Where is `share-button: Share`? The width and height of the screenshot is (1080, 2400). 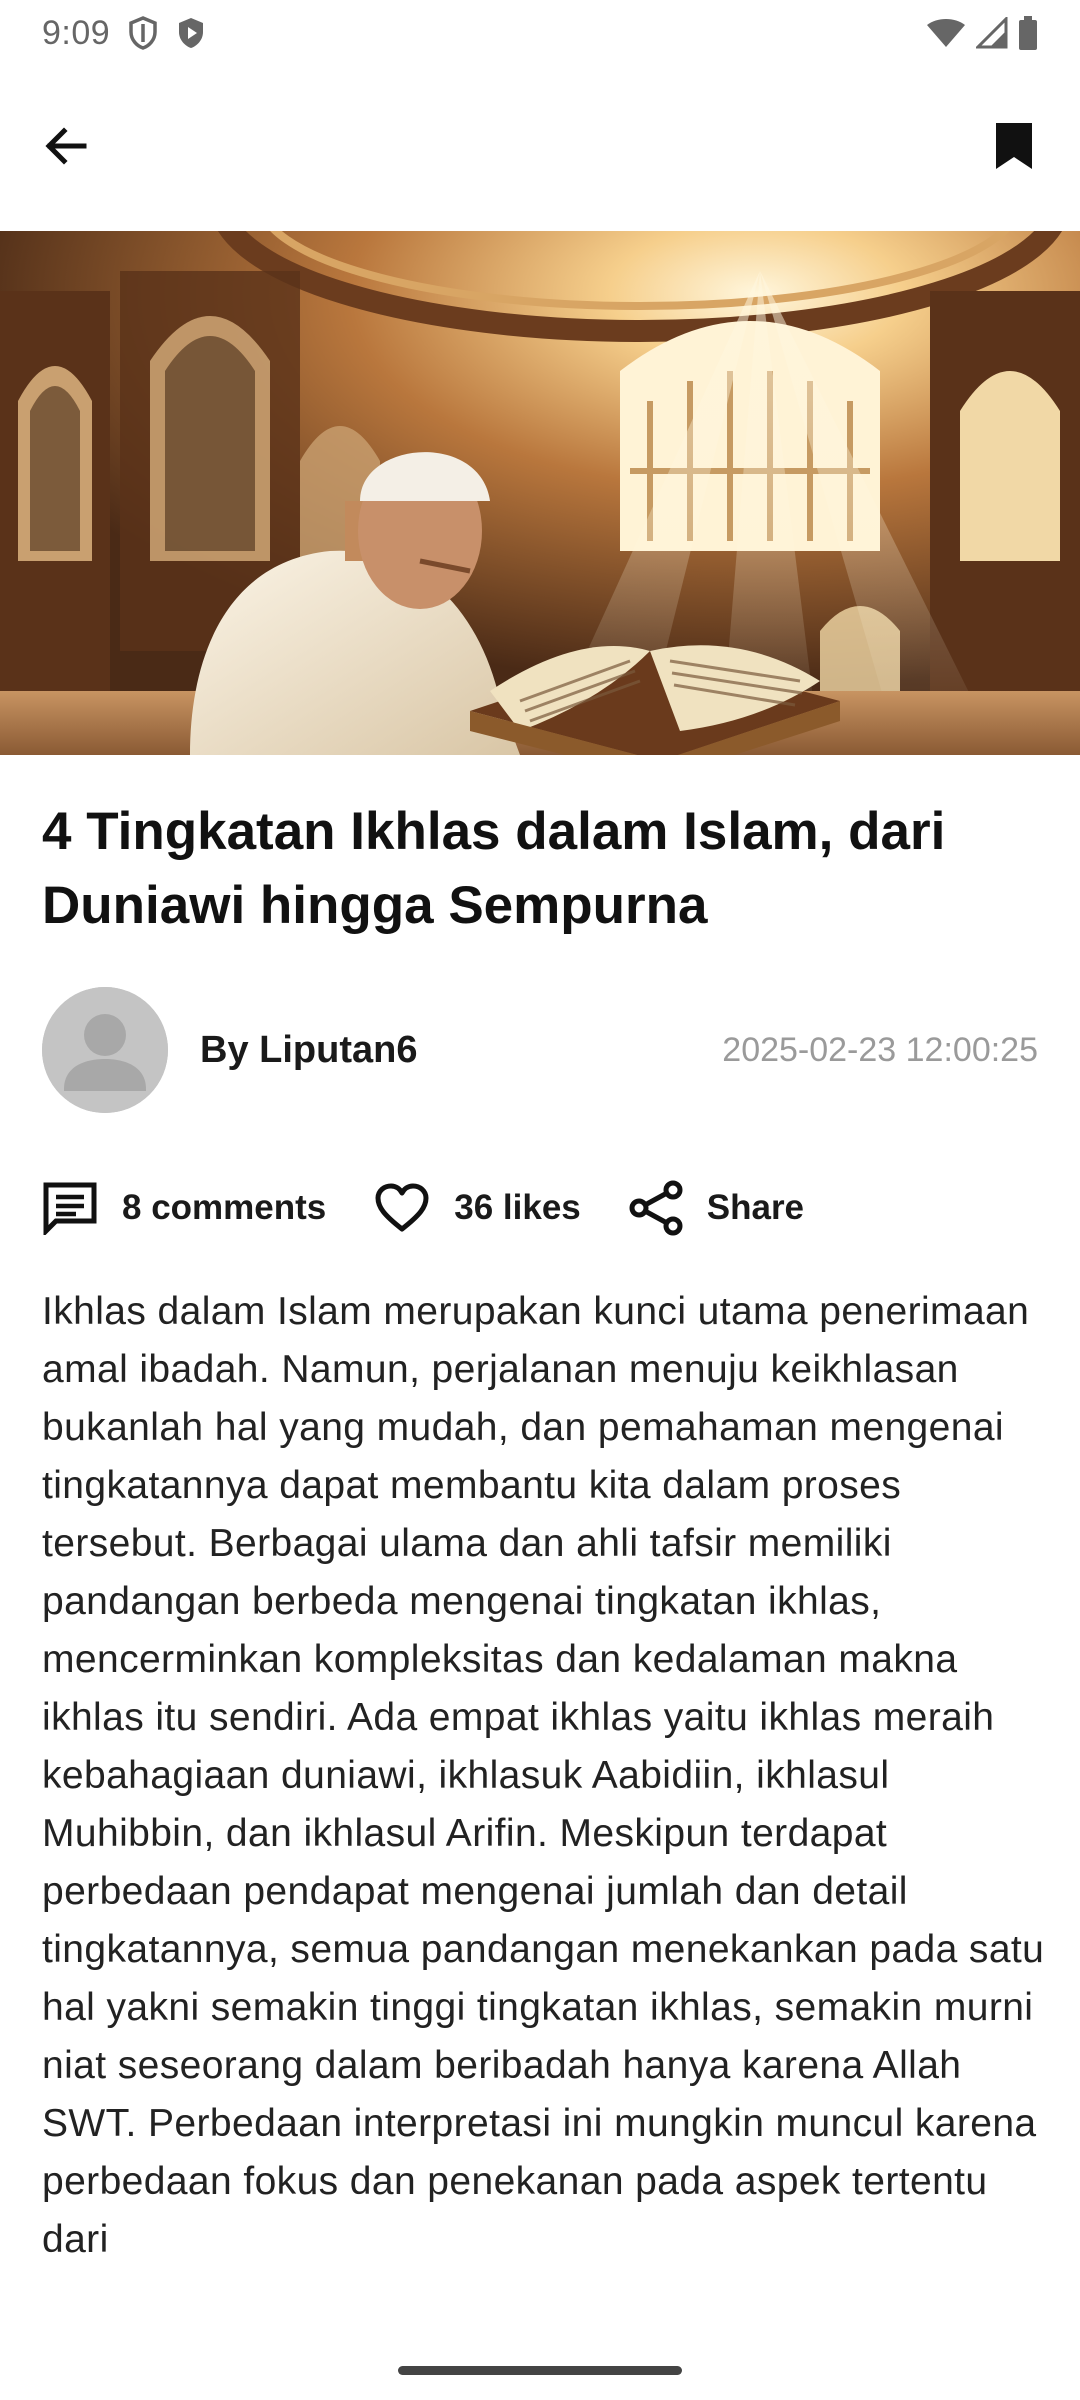 share-button: Share is located at coordinates (716, 1208).